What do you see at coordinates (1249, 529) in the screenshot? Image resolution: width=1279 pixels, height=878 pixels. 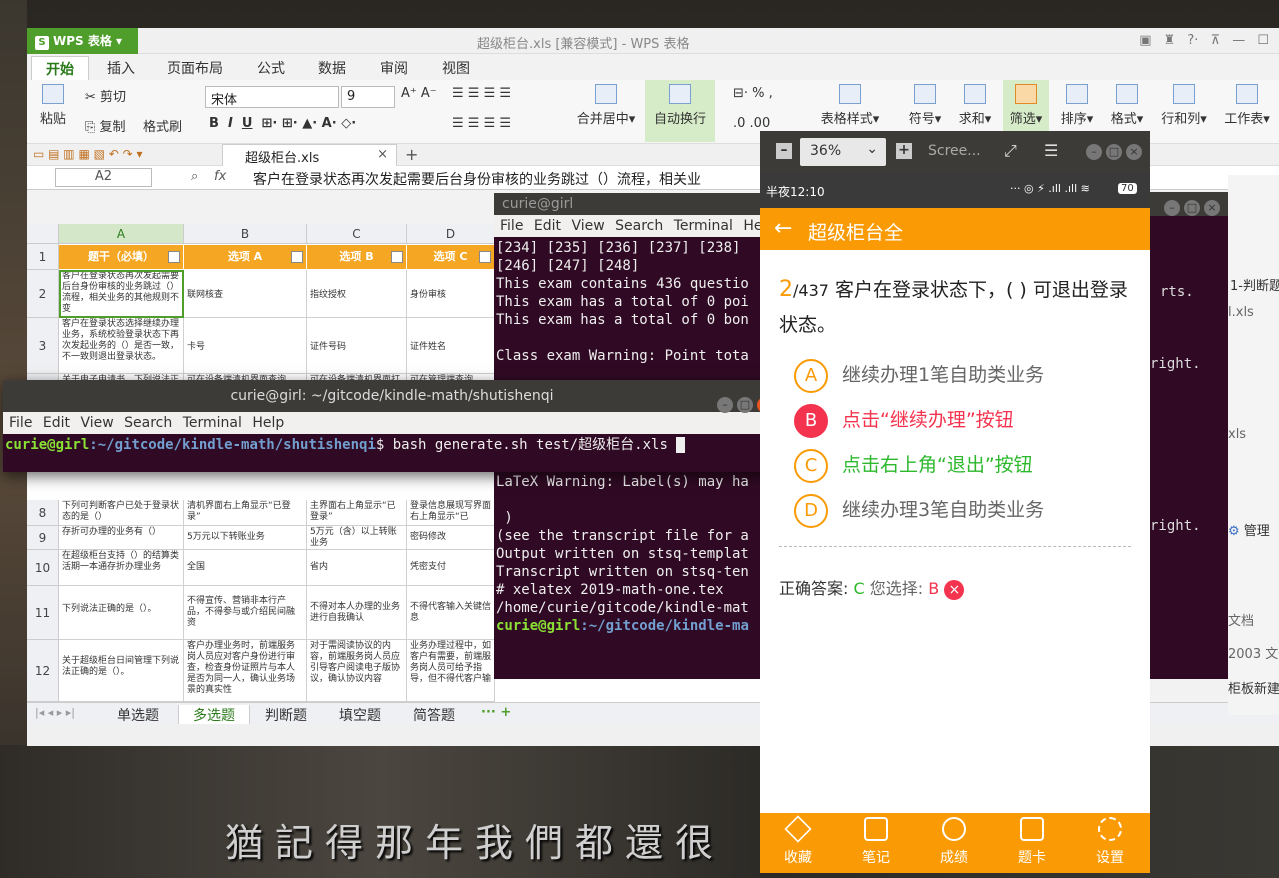 I see `manage-link: ⚙ 管理` at bounding box center [1249, 529].